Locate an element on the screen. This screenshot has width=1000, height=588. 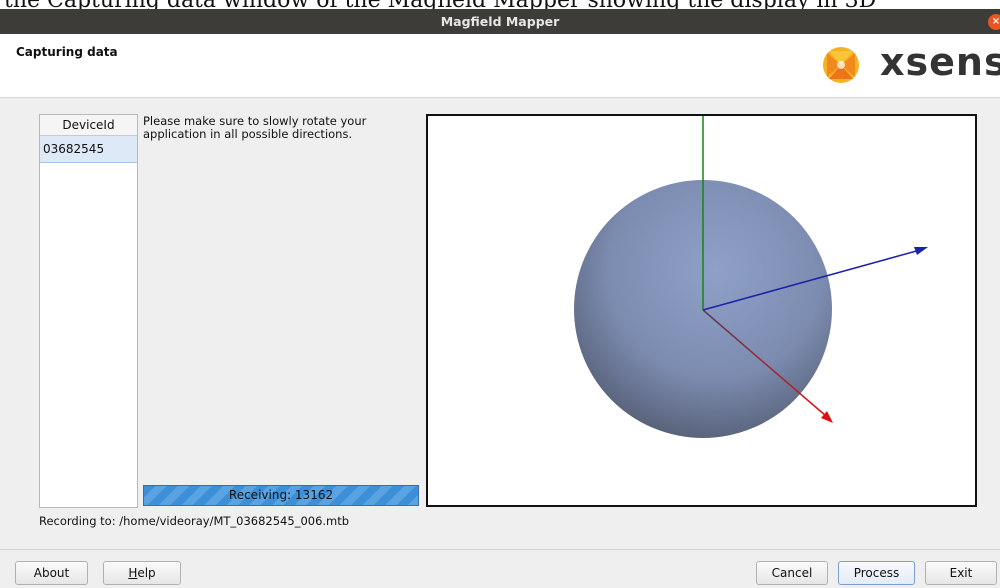
help-accelerator: H is located at coordinates (133, 573).